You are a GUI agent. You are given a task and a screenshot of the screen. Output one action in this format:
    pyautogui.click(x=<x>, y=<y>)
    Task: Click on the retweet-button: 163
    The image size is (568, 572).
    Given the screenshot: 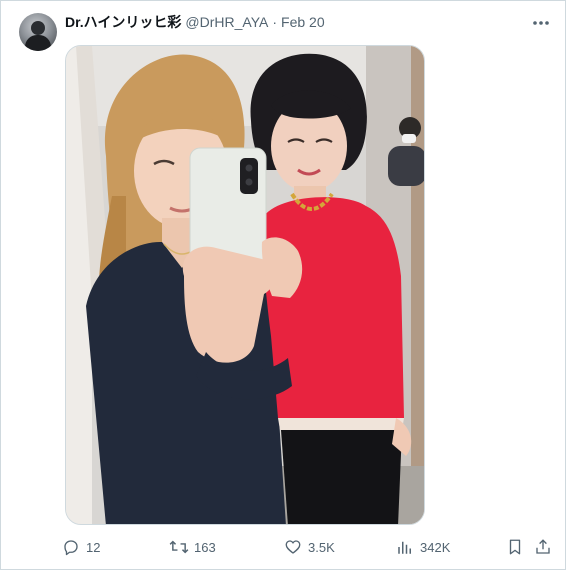 What is the action you would take?
    pyautogui.click(x=192, y=547)
    